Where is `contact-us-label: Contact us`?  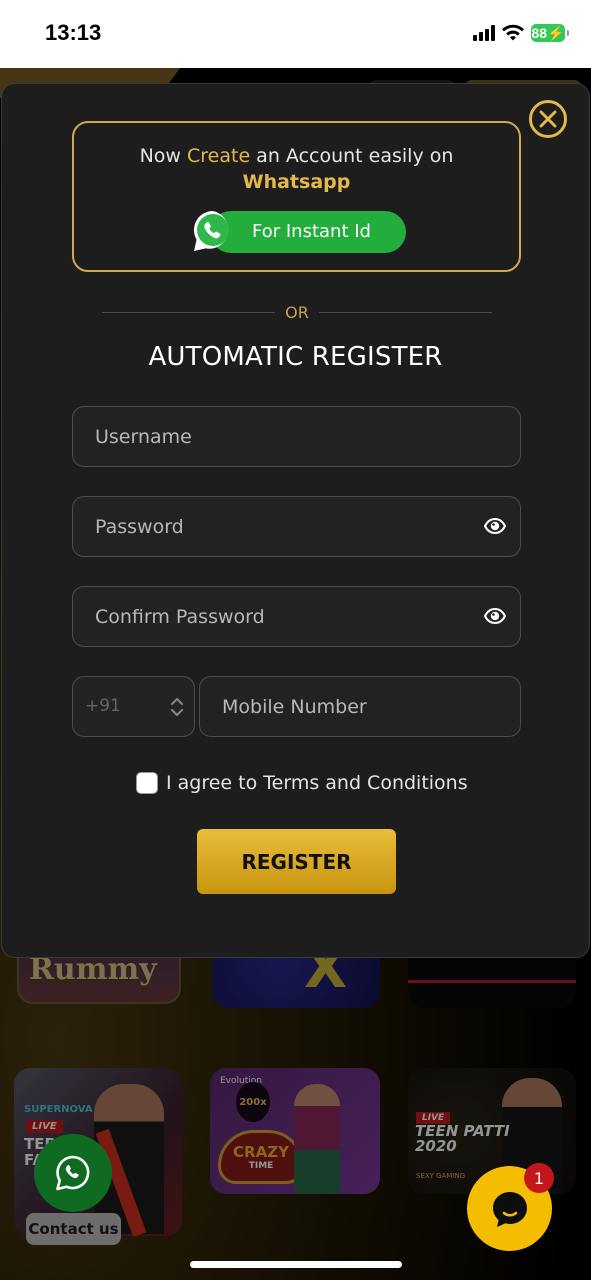
contact-us-label: Contact us is located at coordinates (73, 1229).